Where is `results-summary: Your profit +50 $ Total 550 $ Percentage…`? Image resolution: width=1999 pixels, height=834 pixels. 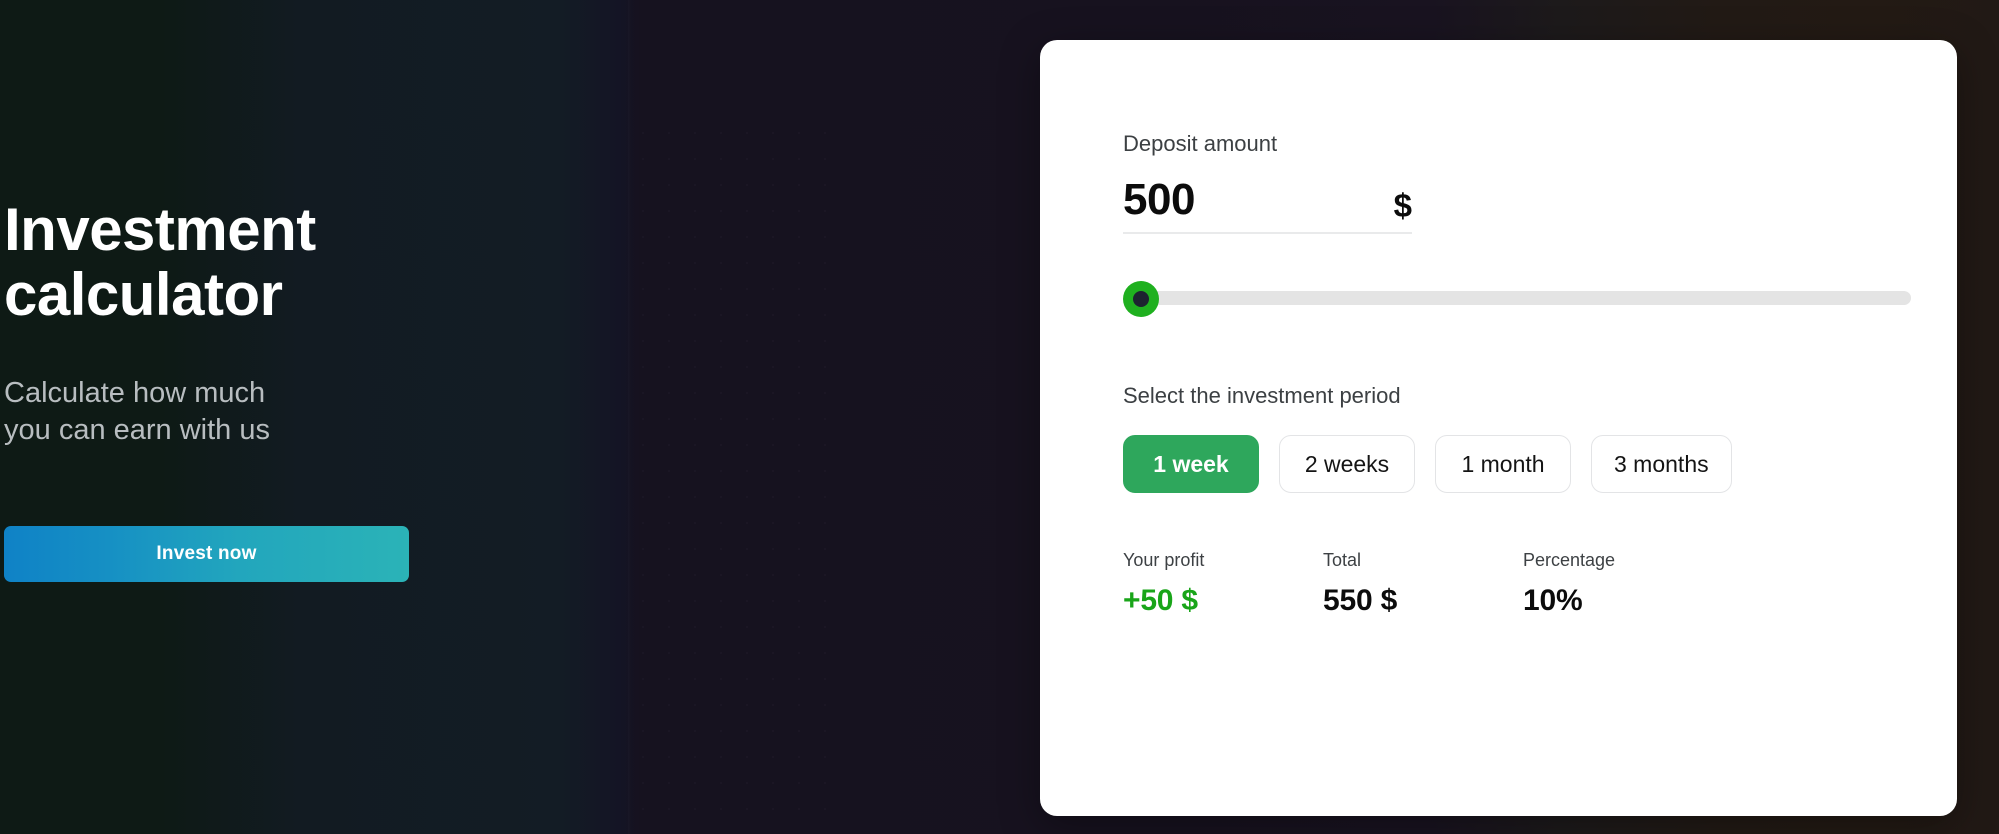
results-summary: Your profit +50 $ Total 550 $ Percentage… is located at coordinates (1510, 583).